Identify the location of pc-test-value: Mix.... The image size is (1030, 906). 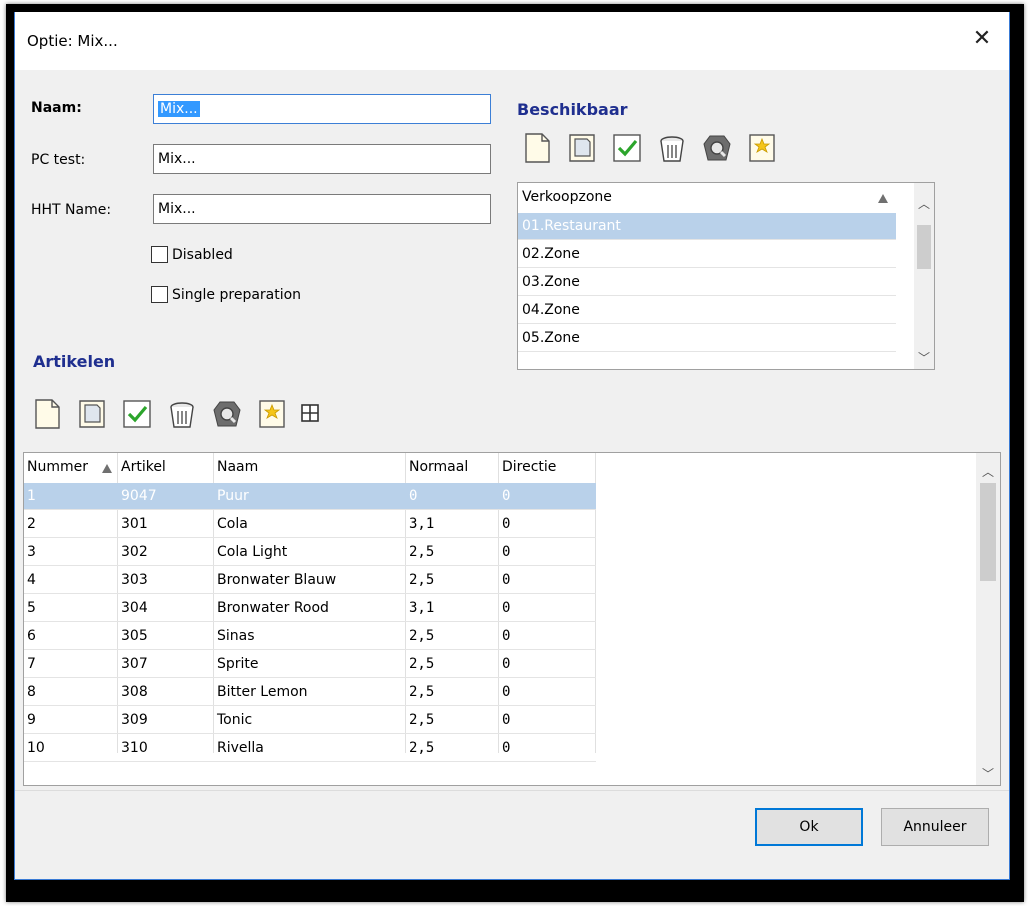
(177, 159).